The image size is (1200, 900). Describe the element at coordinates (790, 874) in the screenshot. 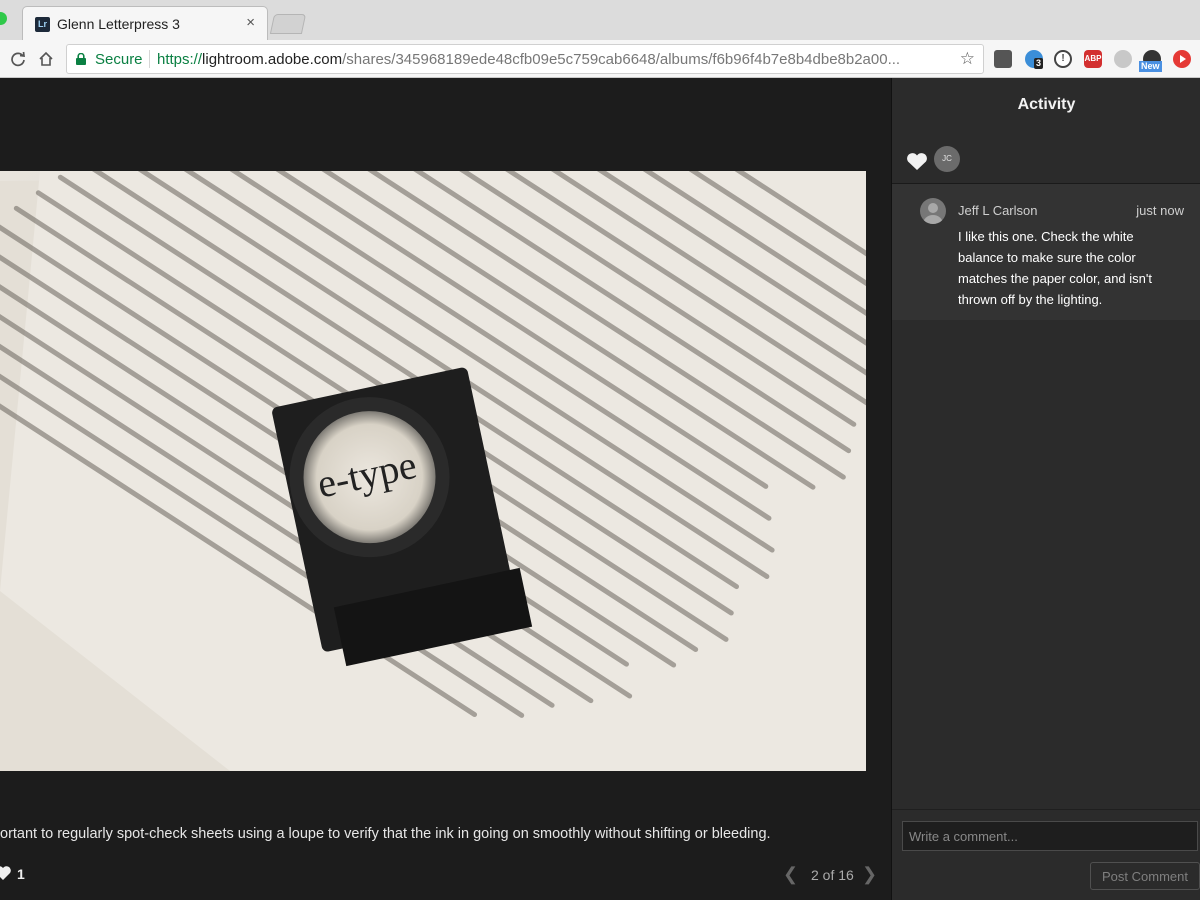

I see `previous-photo-icon: ❮` at that location.